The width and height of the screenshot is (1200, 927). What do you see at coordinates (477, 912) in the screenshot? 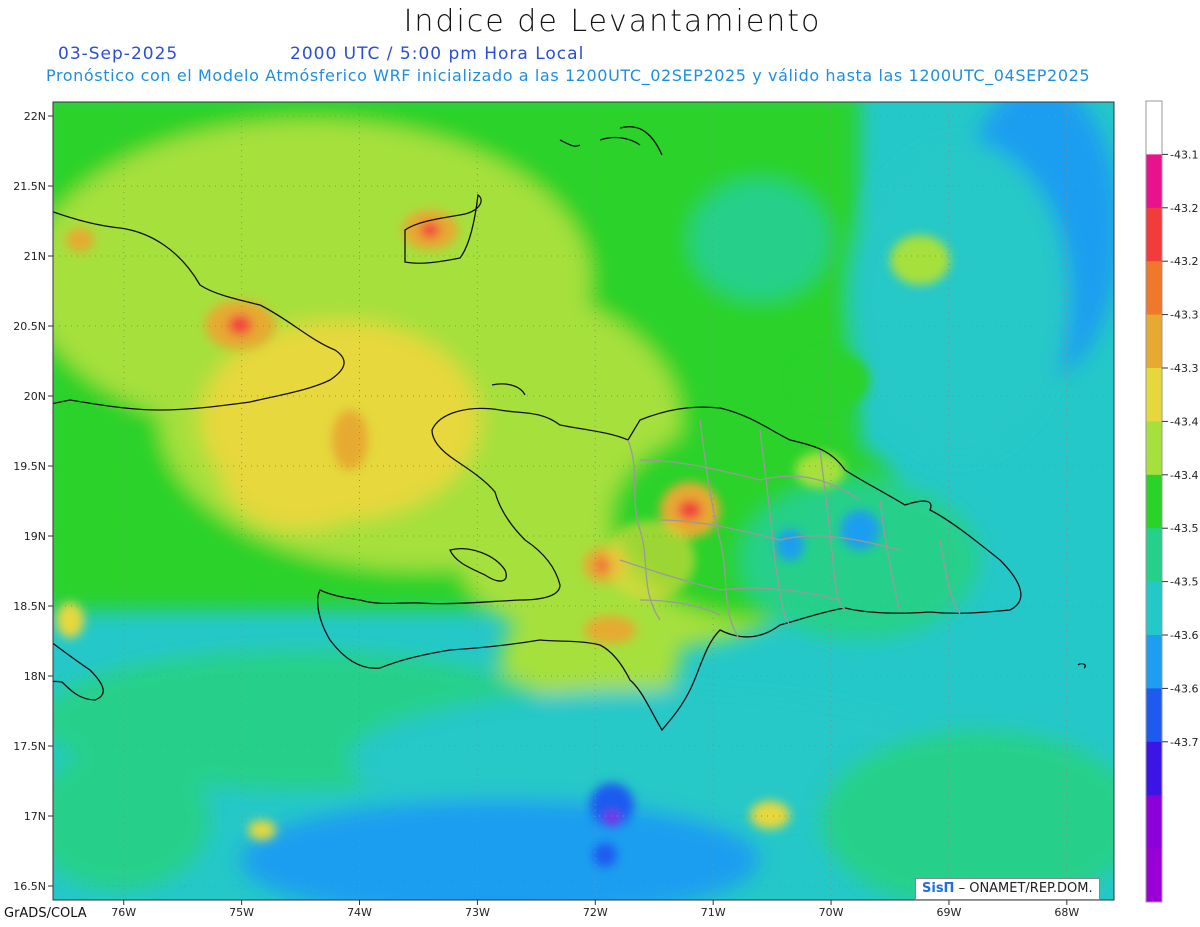
I see `lon-tick-label: 73W` at bounding box center [477, 912].